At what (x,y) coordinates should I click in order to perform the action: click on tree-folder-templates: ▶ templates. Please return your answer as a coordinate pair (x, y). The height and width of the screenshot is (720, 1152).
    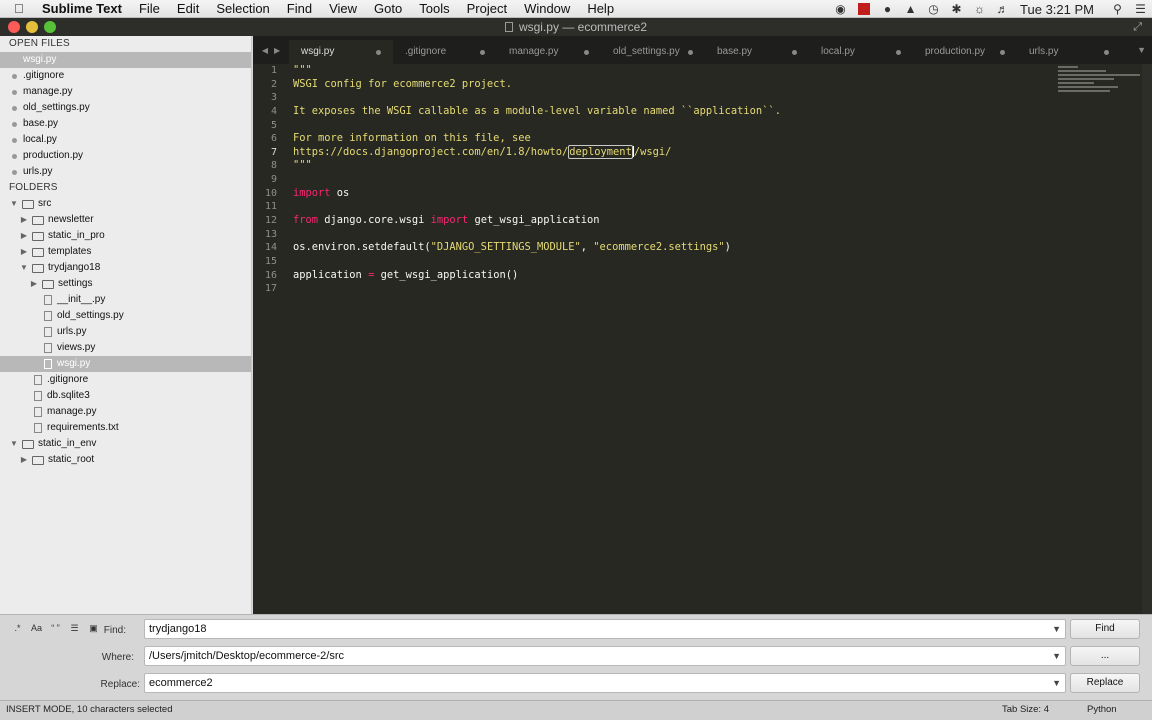
    Looking at the image, I should click on (125, 252).